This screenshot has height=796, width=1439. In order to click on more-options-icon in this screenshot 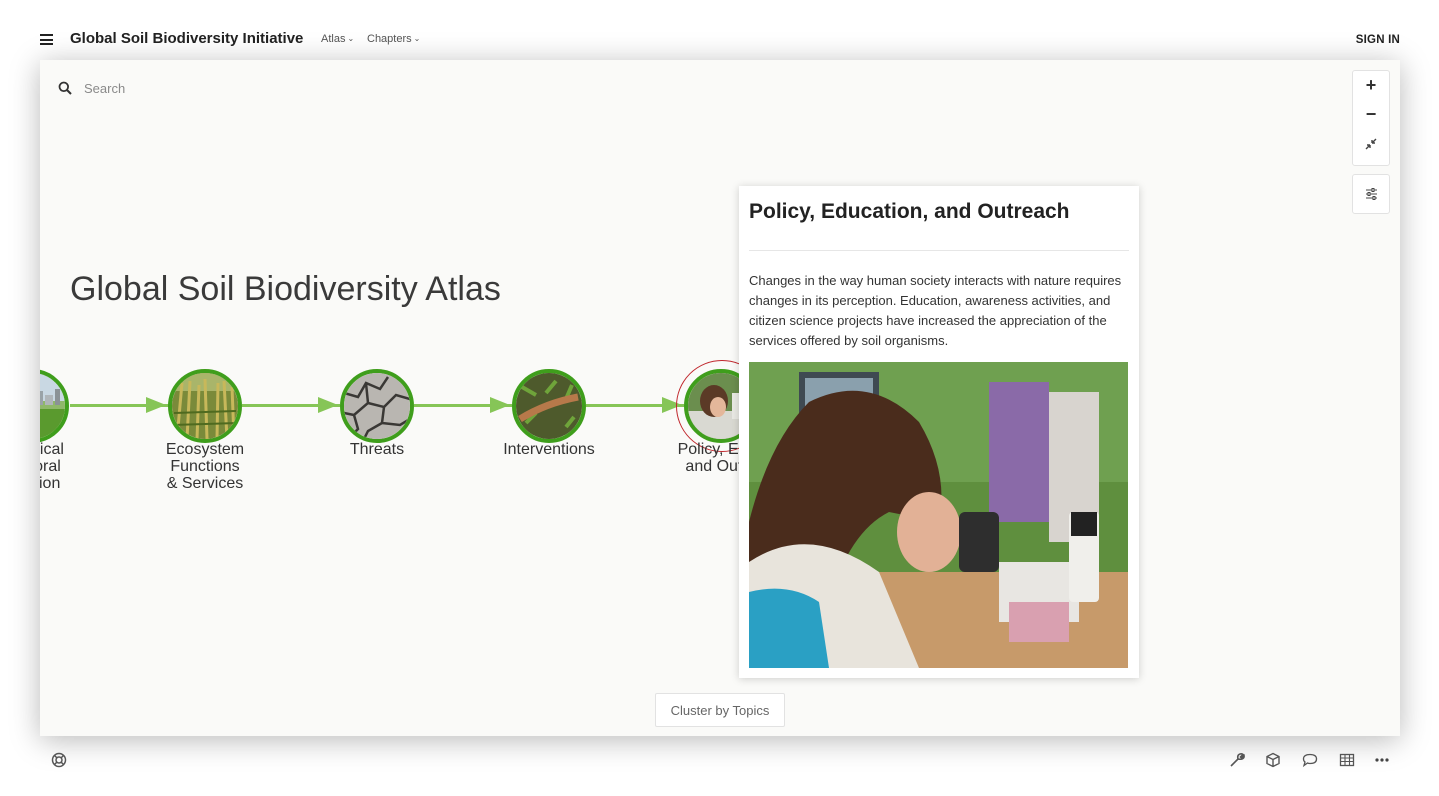, I will do `click(1382, 760)`.